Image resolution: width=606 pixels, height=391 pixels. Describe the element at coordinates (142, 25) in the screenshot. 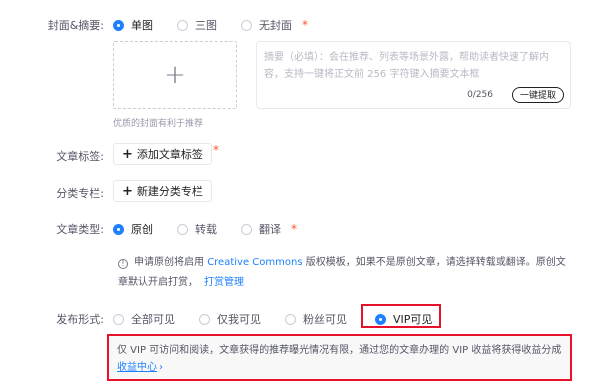

I see `cover-option-label: 单图` at that location.